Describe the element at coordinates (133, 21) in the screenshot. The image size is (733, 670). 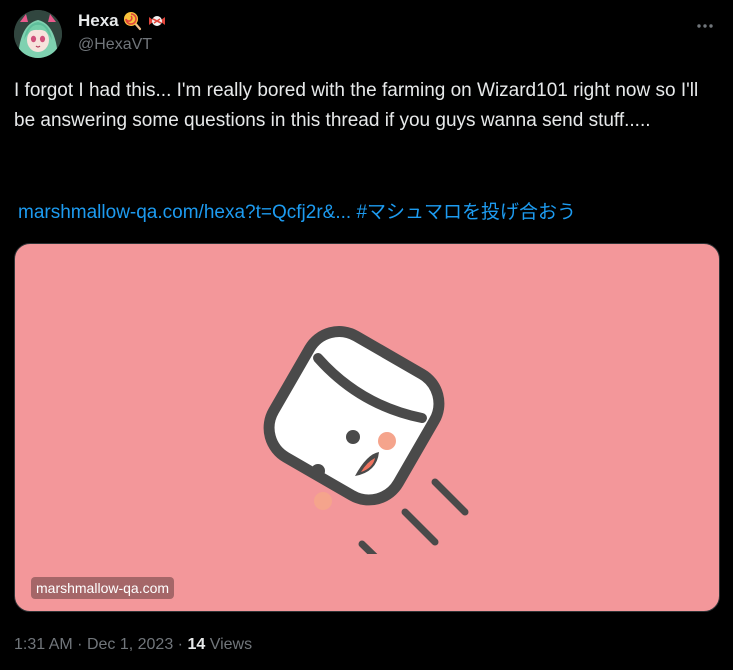
I see `lollipop-emoji-icon` at that location.